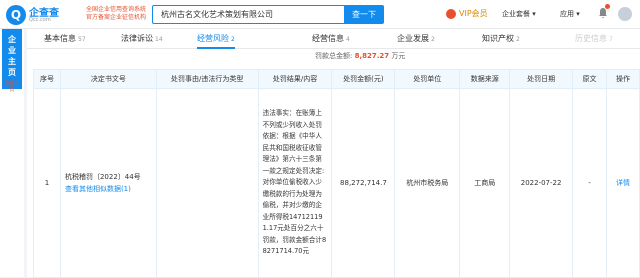  What do you see at coordinates (110, 189) in the screenshot?
I see `similar-data-link: 查看其他相似数据(1)` at bounding box center [110, 189].